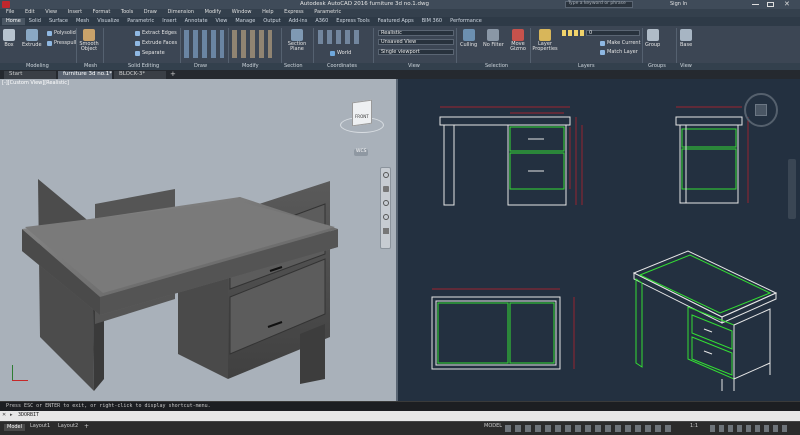  What do you see at coordinates (432, 21) in the screenshot?
I see `tab-bim360: BIM 360` at bounding box center [432, 21].